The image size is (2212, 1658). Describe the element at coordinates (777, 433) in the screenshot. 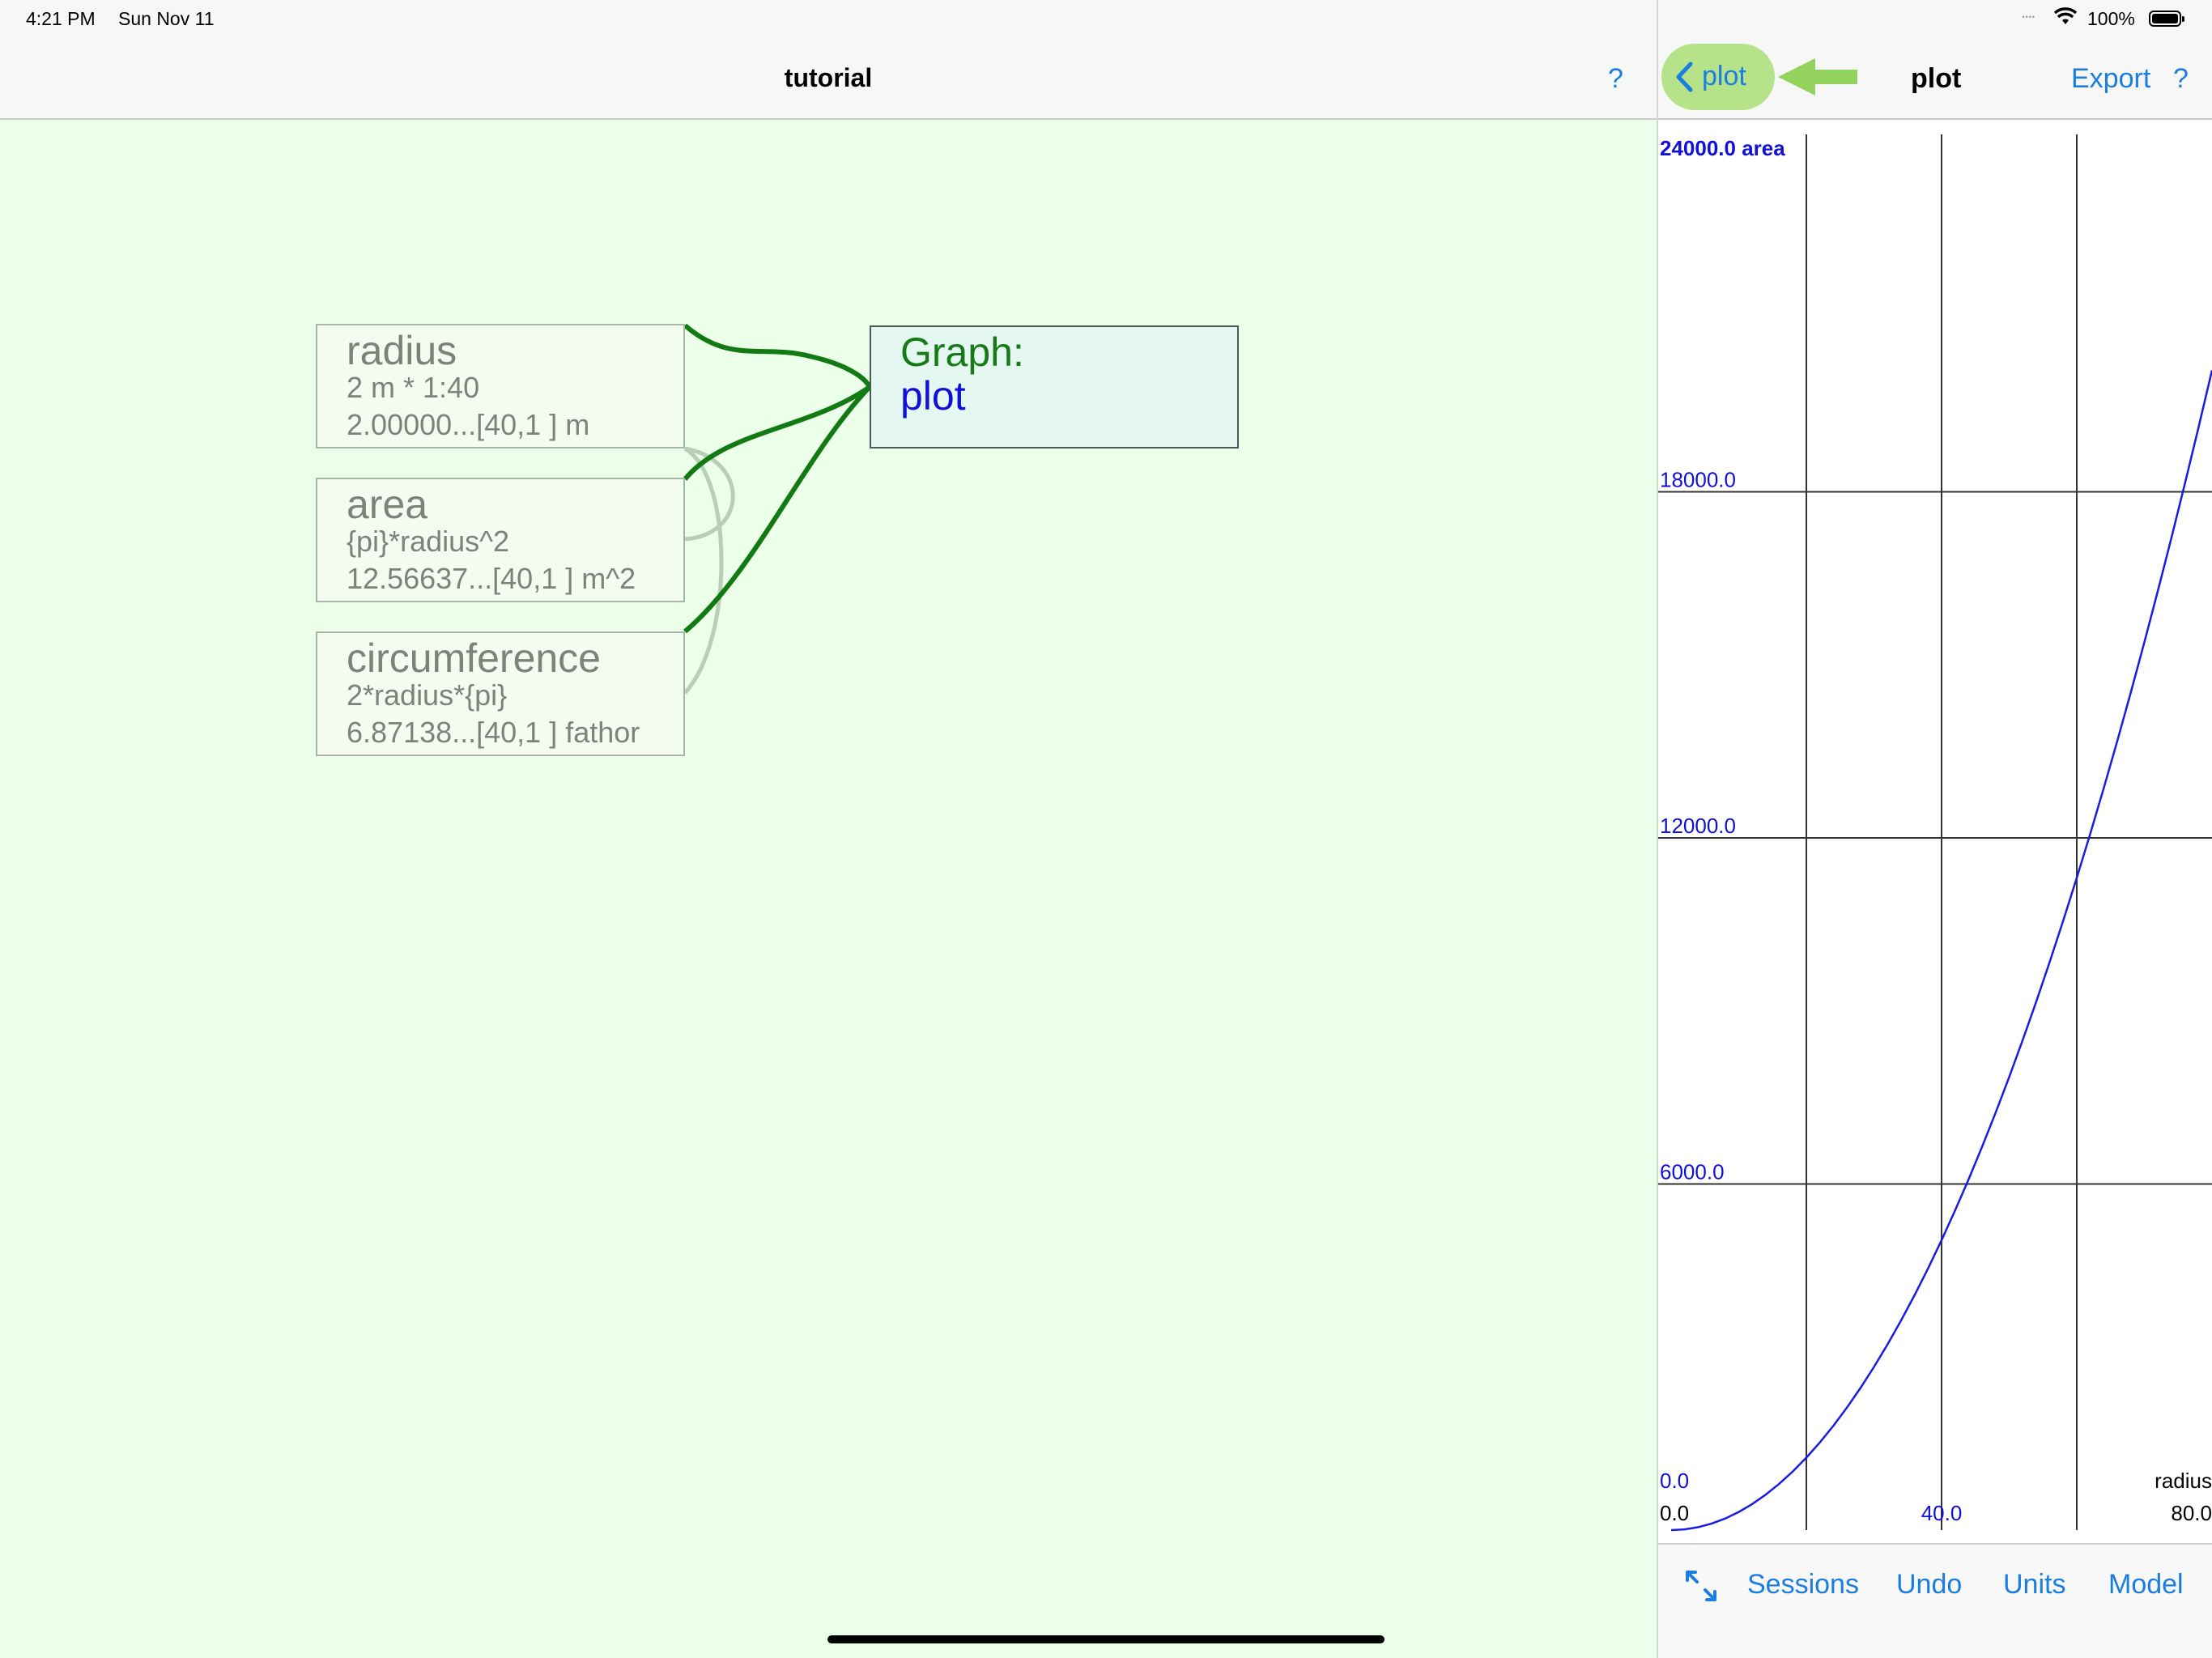

I see `wire-area-plot` at that location.